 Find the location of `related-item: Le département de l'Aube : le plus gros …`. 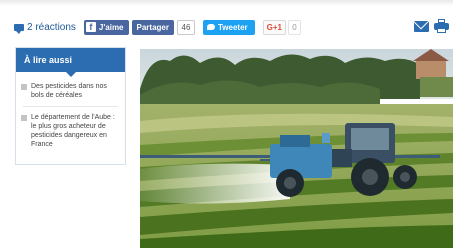

related-item: Le département de l'Aube : le plus gros … is located at coordinates (70, 131).